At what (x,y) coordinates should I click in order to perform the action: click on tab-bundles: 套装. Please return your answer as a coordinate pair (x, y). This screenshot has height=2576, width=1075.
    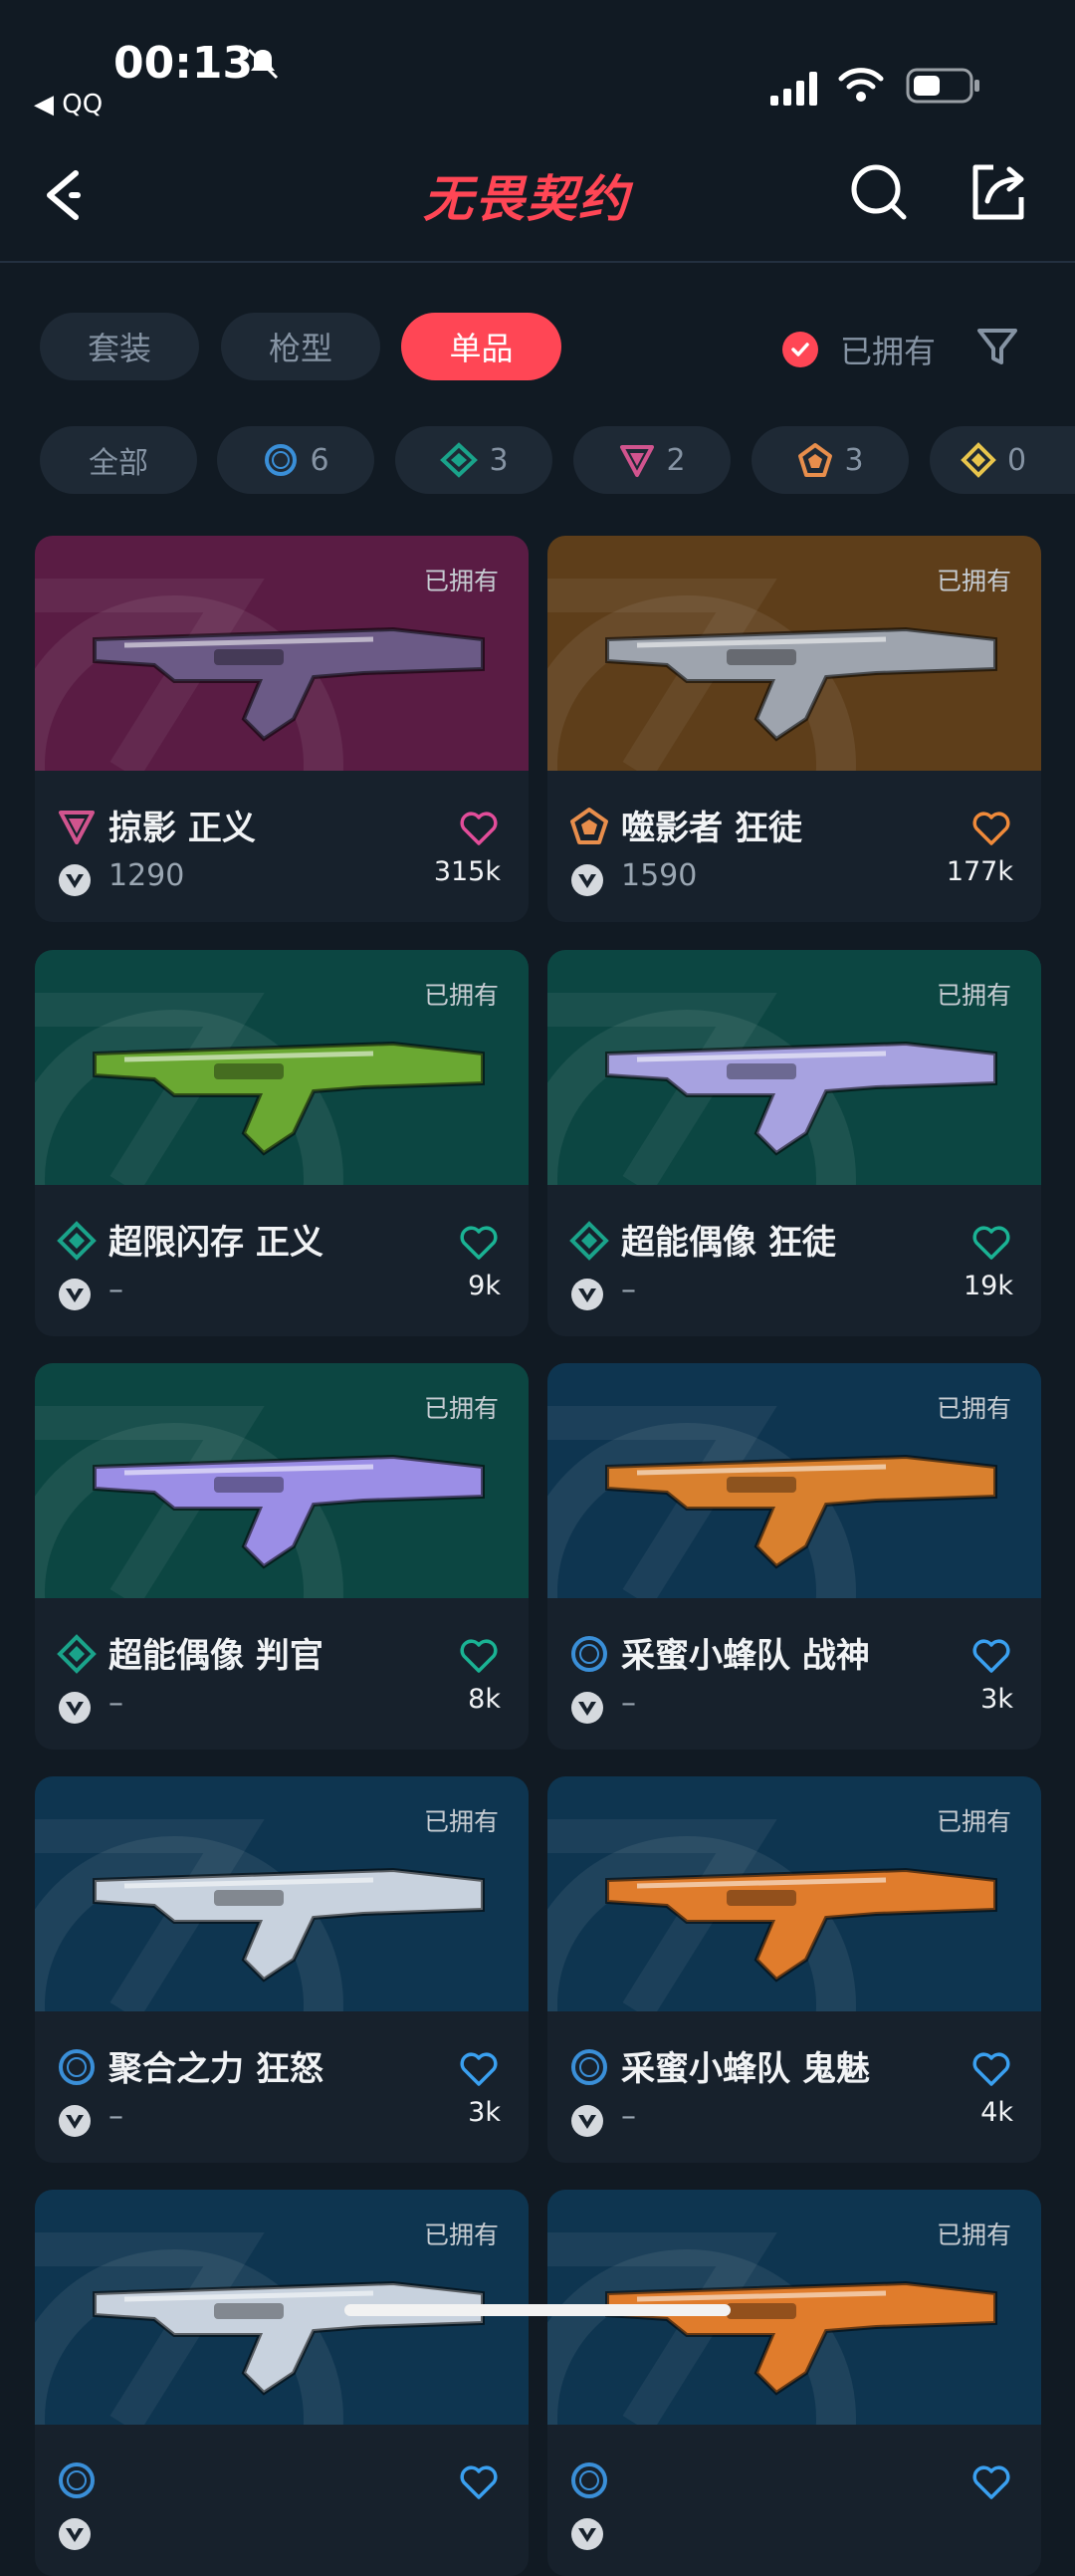
    Looking at the image, I should click on (120, 346).